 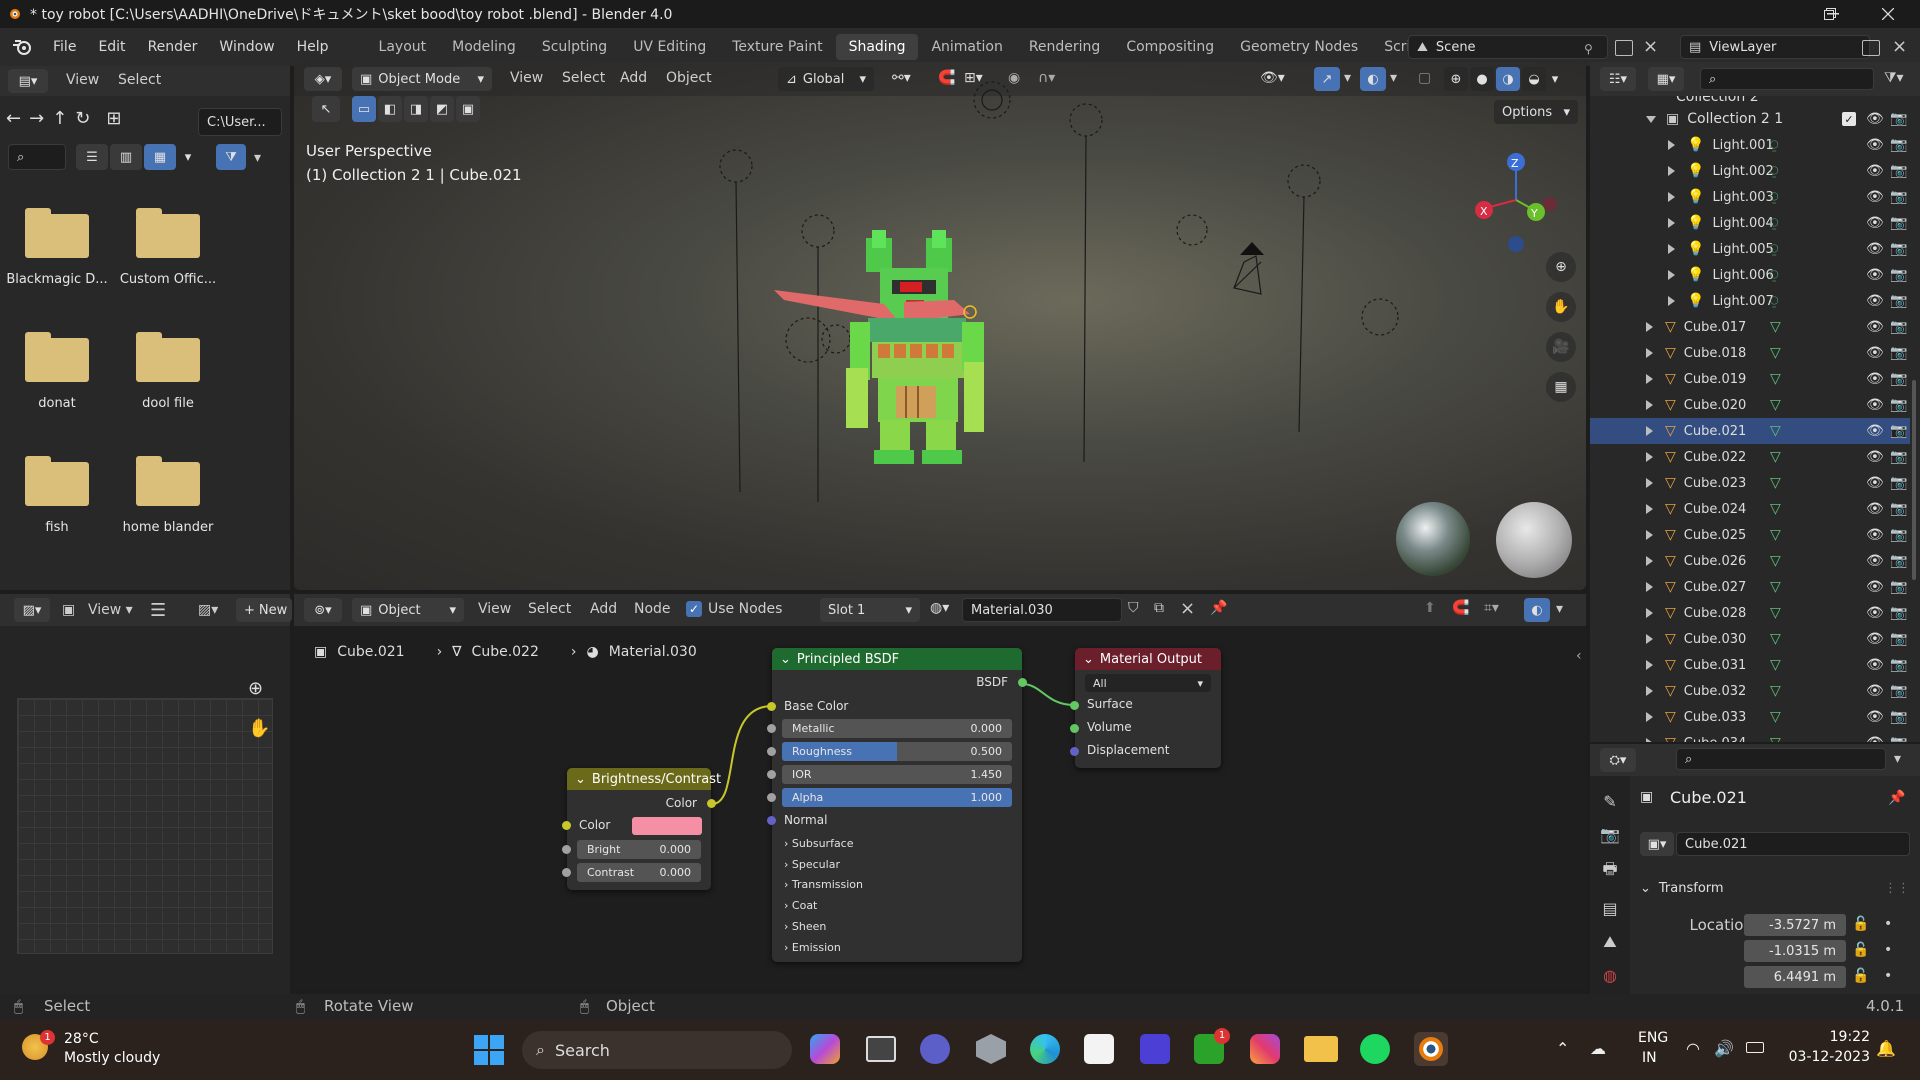 I want to click on mesh-row: ▽ Cube.023 ▽ 👁 📷, so click(x=1750, y=483).